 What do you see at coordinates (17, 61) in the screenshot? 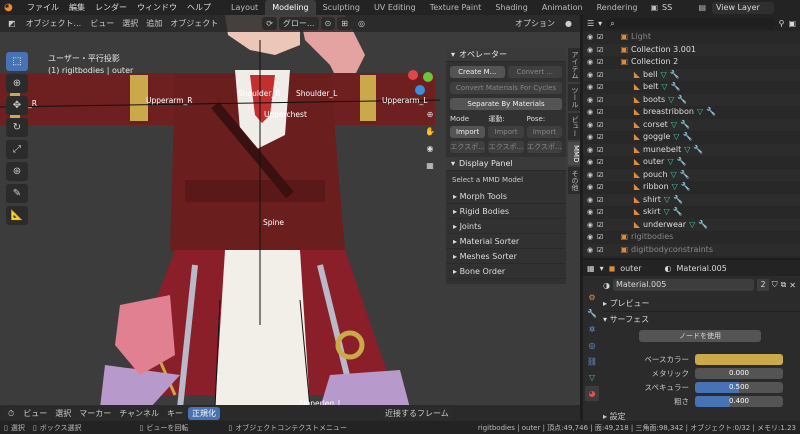
I see `select-tool-icon: ⬚` at bounding box center [17, 61].